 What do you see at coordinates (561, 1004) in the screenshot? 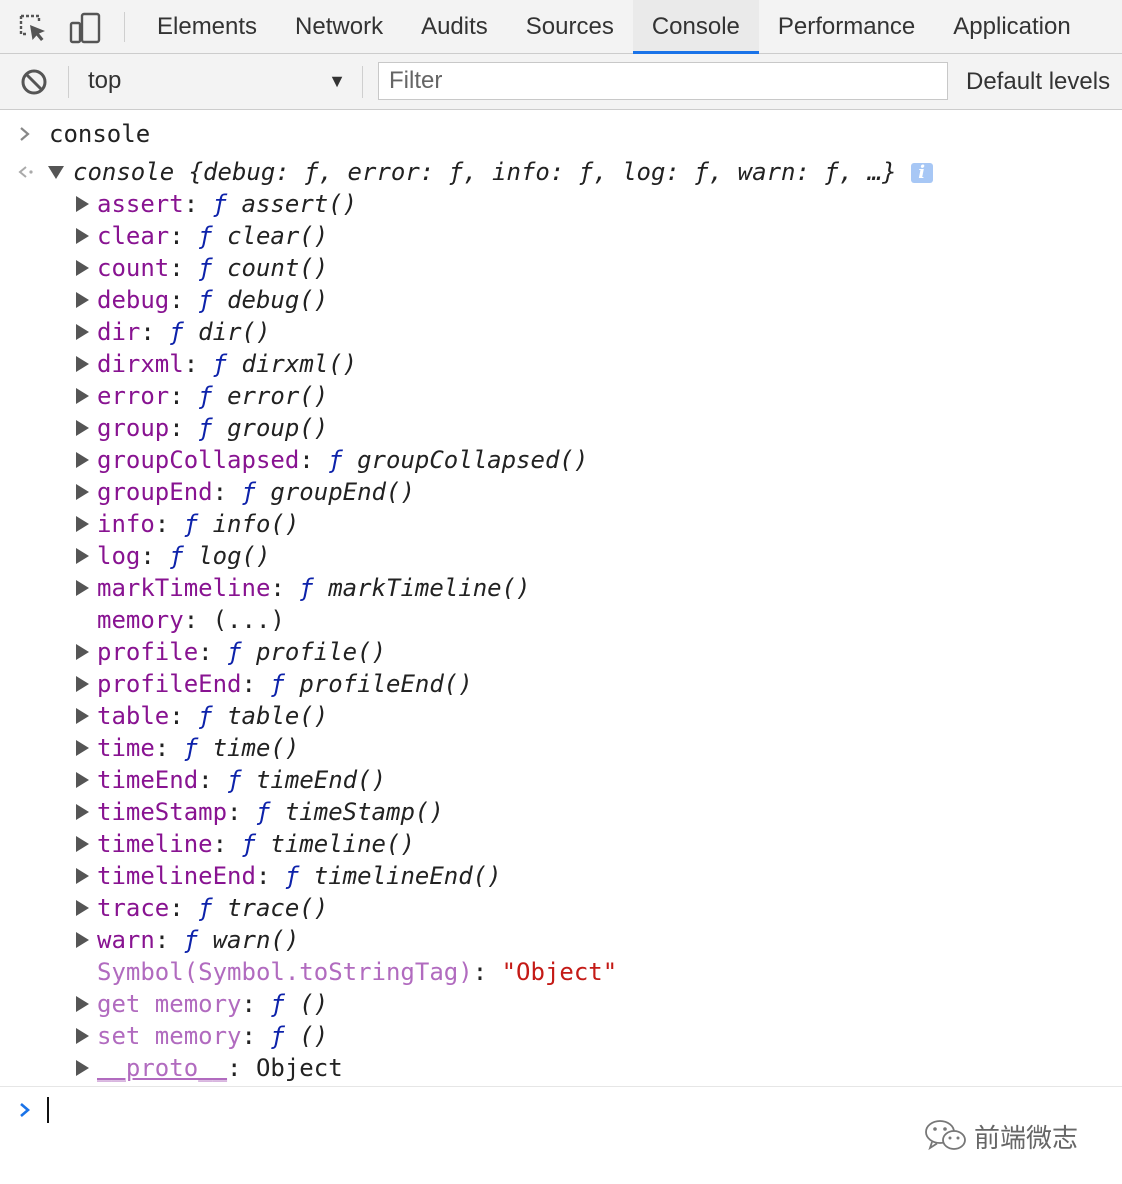
I see `property-row: get memory: ƒ ()` at bounding box center [561, 1004].